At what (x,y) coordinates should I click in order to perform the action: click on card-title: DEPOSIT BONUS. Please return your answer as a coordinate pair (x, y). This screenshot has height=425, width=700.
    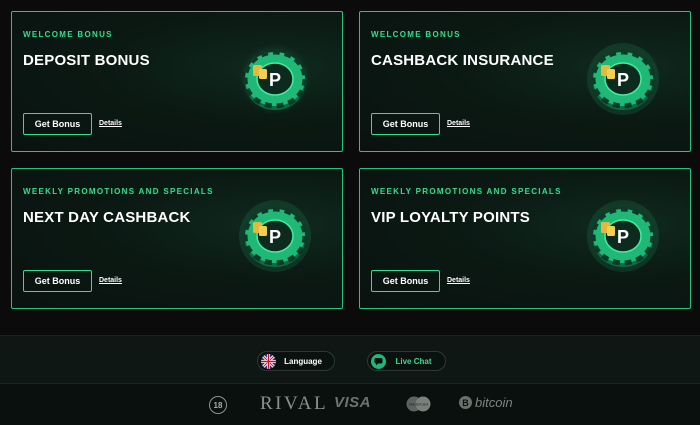
    Looking at the image, I should click on (86, 60).